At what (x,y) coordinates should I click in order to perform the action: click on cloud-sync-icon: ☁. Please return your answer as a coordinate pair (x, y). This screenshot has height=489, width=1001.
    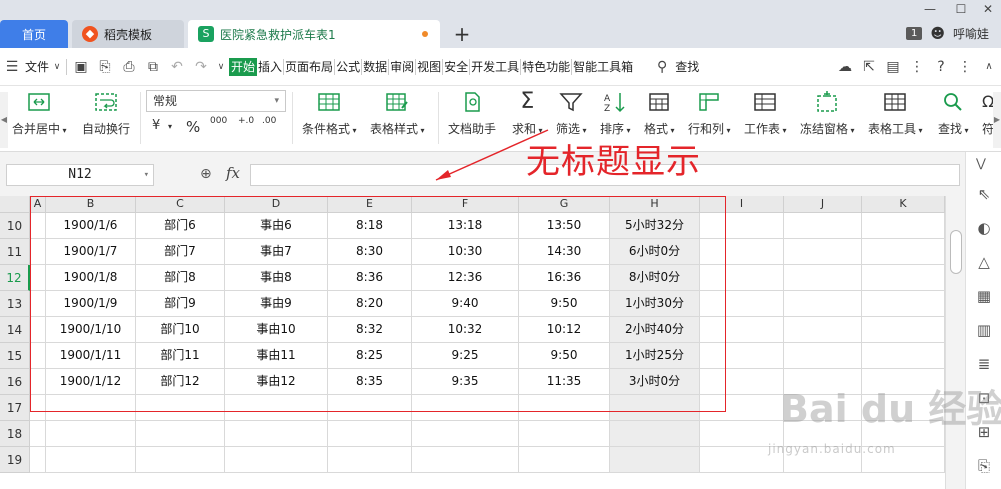
    Looking at the image, I should click on (845, 67).